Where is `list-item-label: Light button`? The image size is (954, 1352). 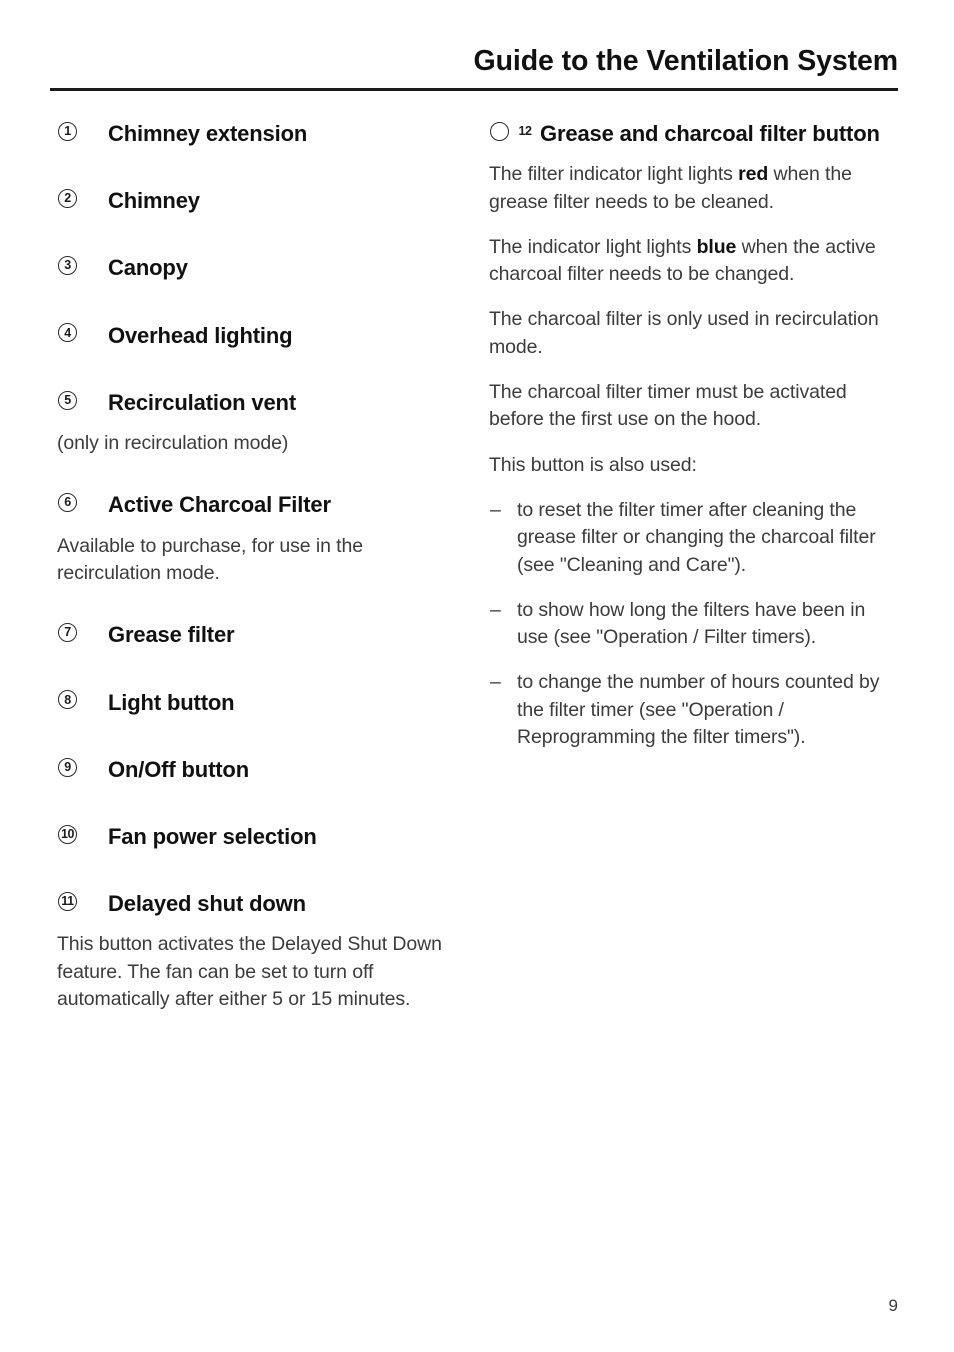 list-item-label: Light button is located at coordinates (171, 702).